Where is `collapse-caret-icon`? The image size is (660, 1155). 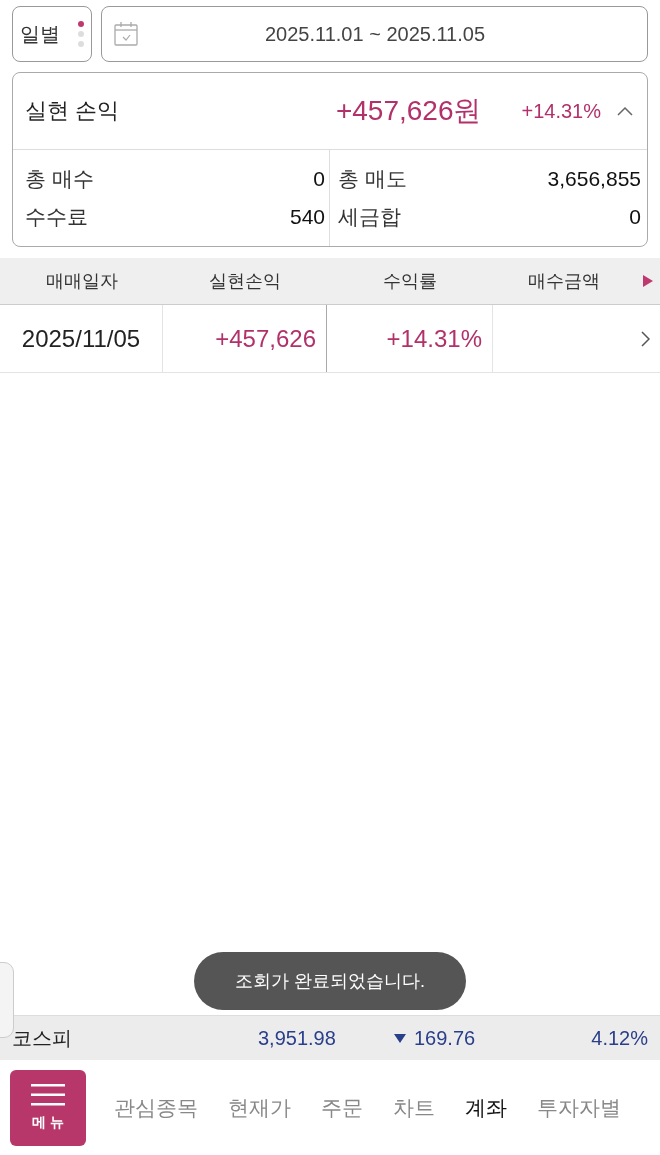 collapse-caret-icon is located at coordinates (625, 111).